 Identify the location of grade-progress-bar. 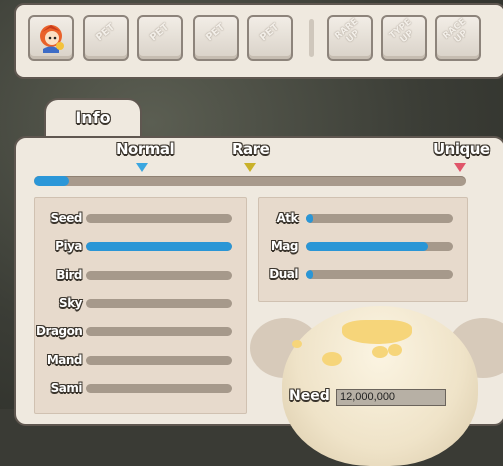
(250, 181).